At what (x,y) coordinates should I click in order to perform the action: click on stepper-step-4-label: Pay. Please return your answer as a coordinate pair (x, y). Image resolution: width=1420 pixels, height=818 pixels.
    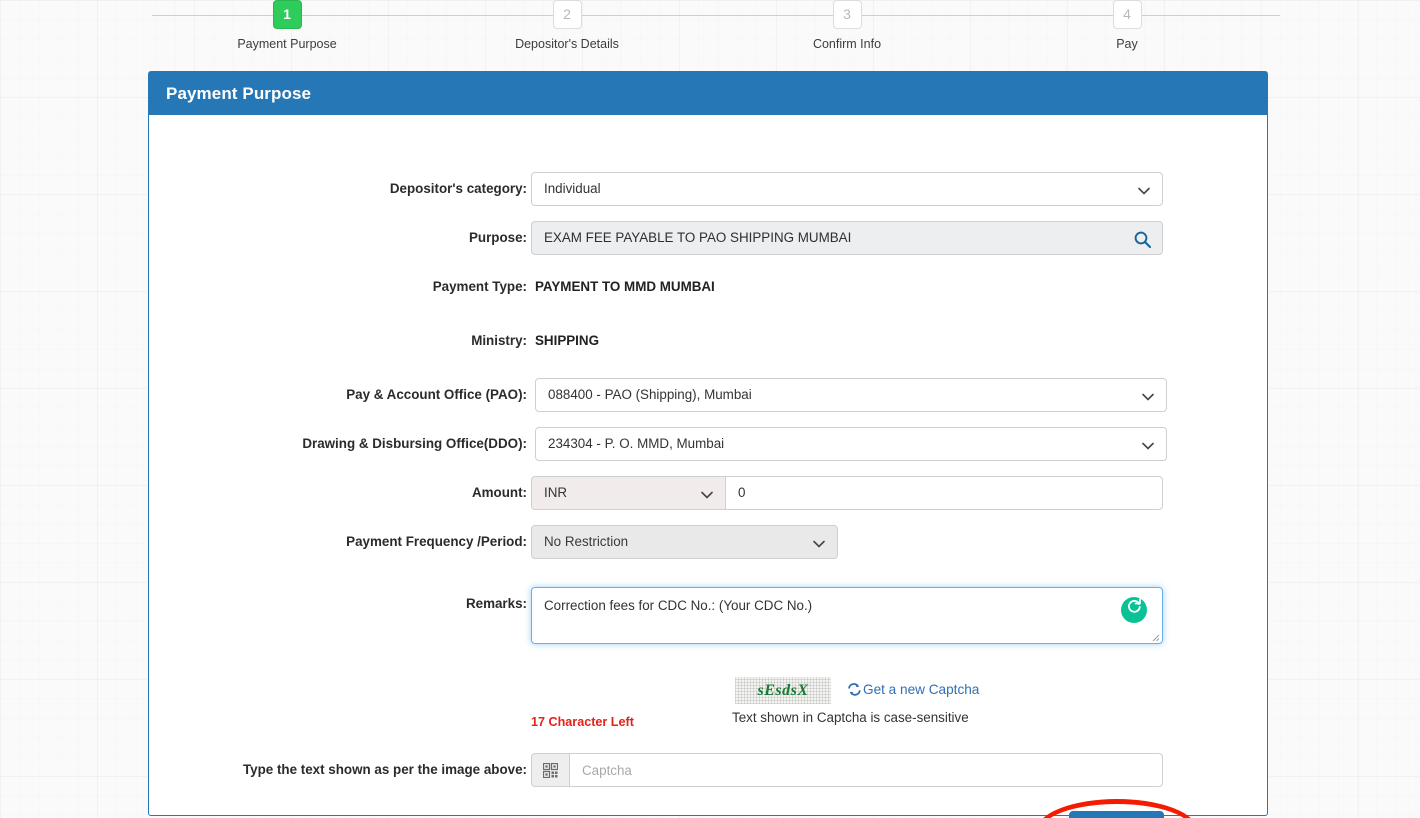
    Looking at the image, I should click on (1127, 44).